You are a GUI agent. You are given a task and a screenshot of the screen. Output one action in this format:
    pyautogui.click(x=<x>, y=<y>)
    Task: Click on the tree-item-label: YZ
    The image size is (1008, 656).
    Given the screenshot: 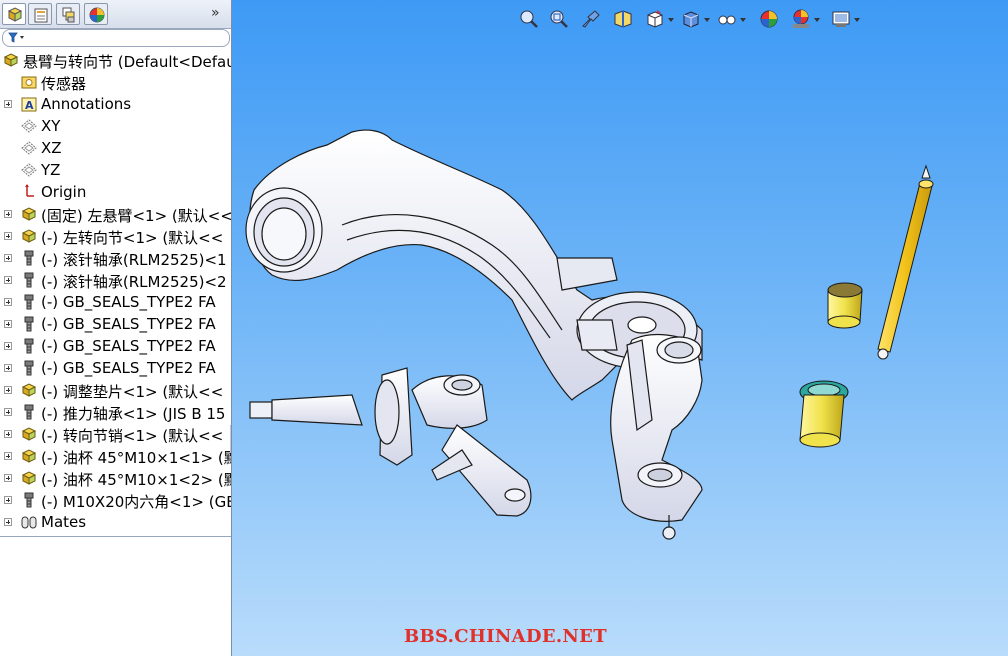 What is the action you would take?
    pyautogui.click(x=51, y=170)
    